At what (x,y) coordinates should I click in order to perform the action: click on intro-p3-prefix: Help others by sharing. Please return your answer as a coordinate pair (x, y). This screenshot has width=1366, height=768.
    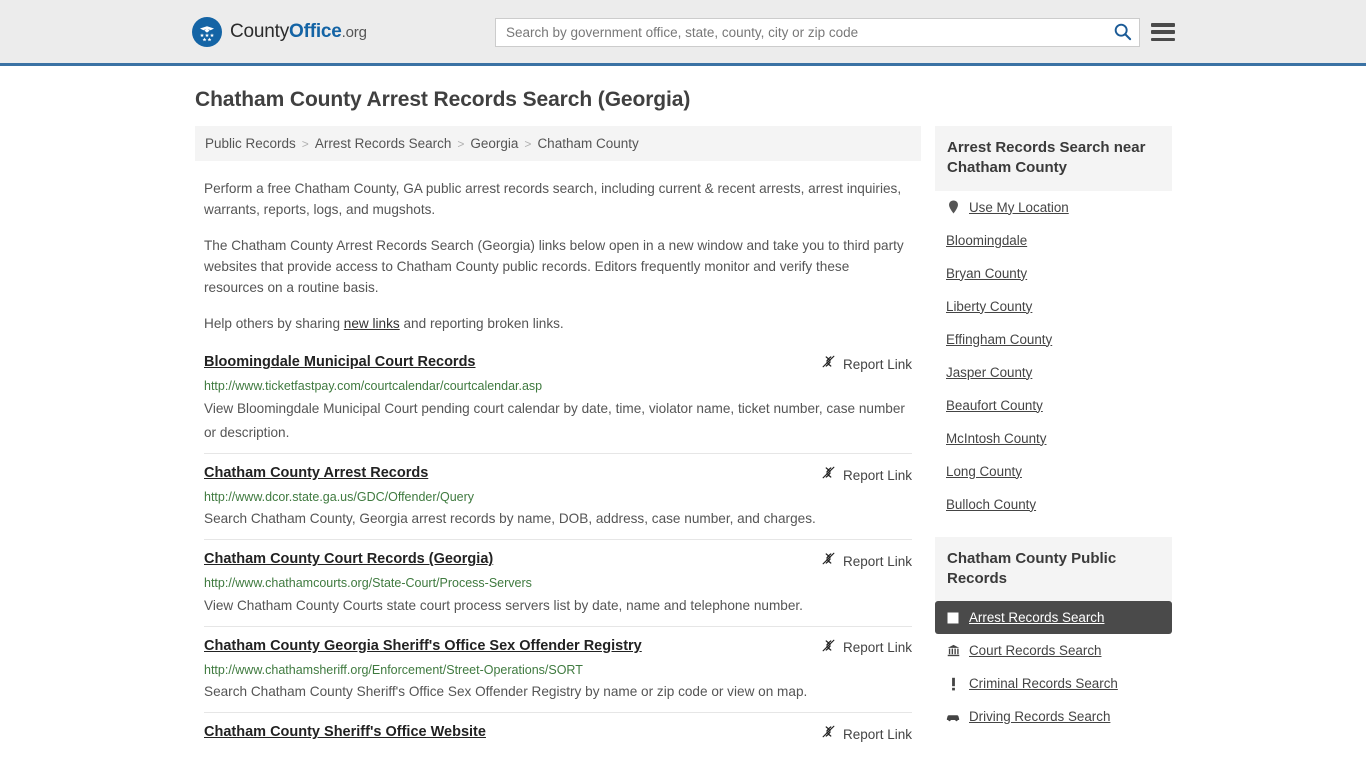
    Looking at the image, I should click on (274, 324).